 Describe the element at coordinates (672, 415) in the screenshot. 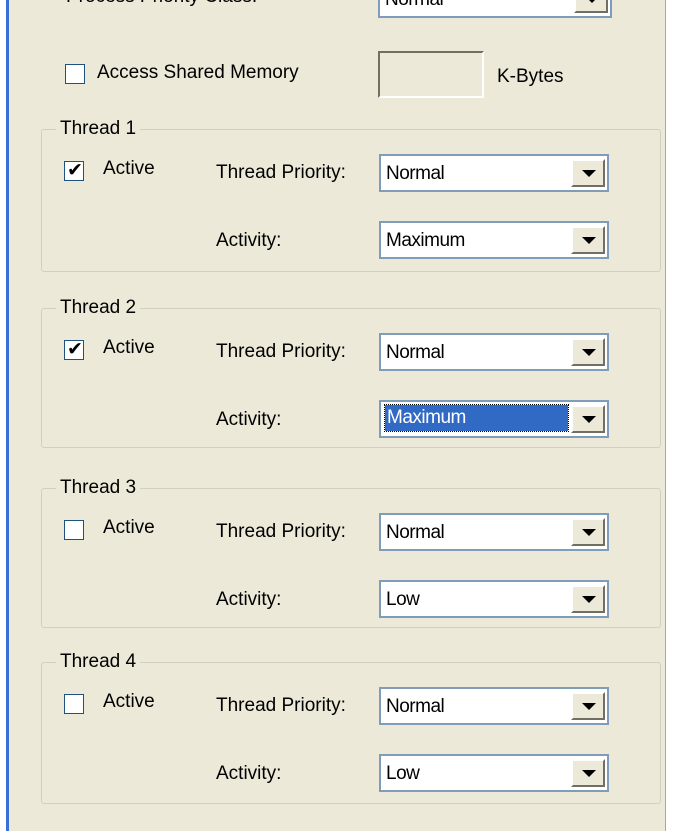

I see `window-right-border` at that location.